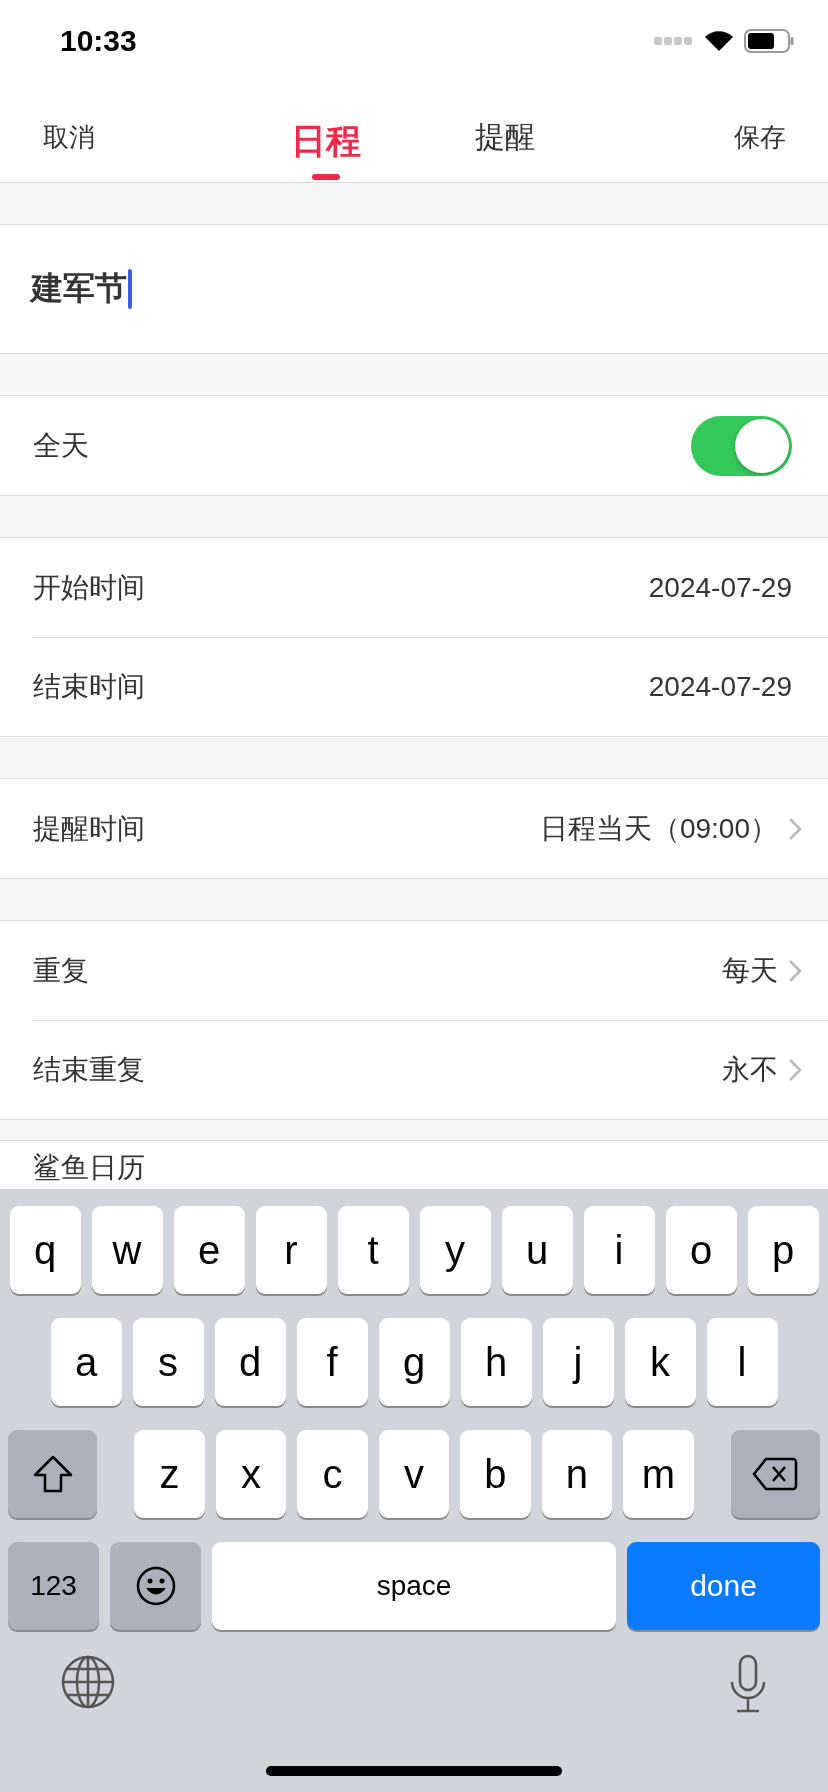  I want to click on signal-icon, so click(674, 41).